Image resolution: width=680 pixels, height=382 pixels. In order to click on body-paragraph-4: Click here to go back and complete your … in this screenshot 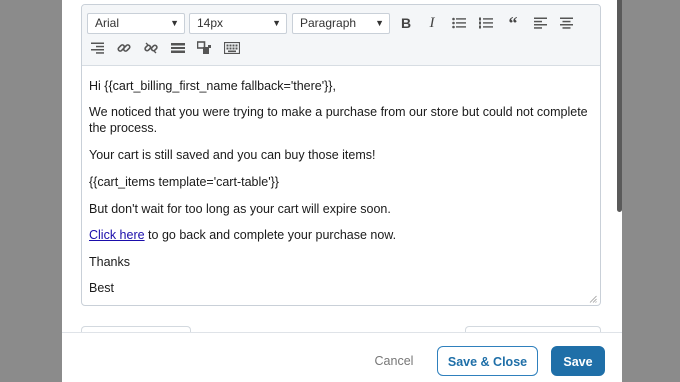, I will do `click(338, 235)`.